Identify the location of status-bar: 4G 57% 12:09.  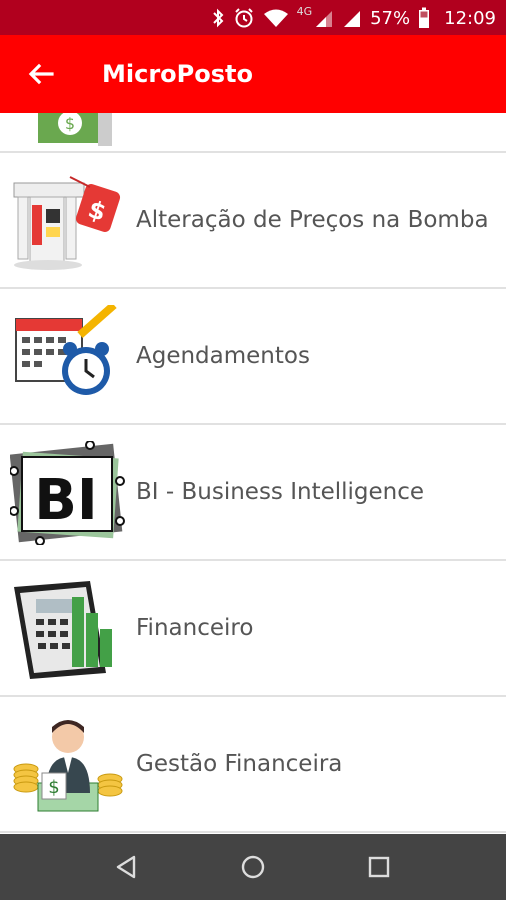
(253, 17).